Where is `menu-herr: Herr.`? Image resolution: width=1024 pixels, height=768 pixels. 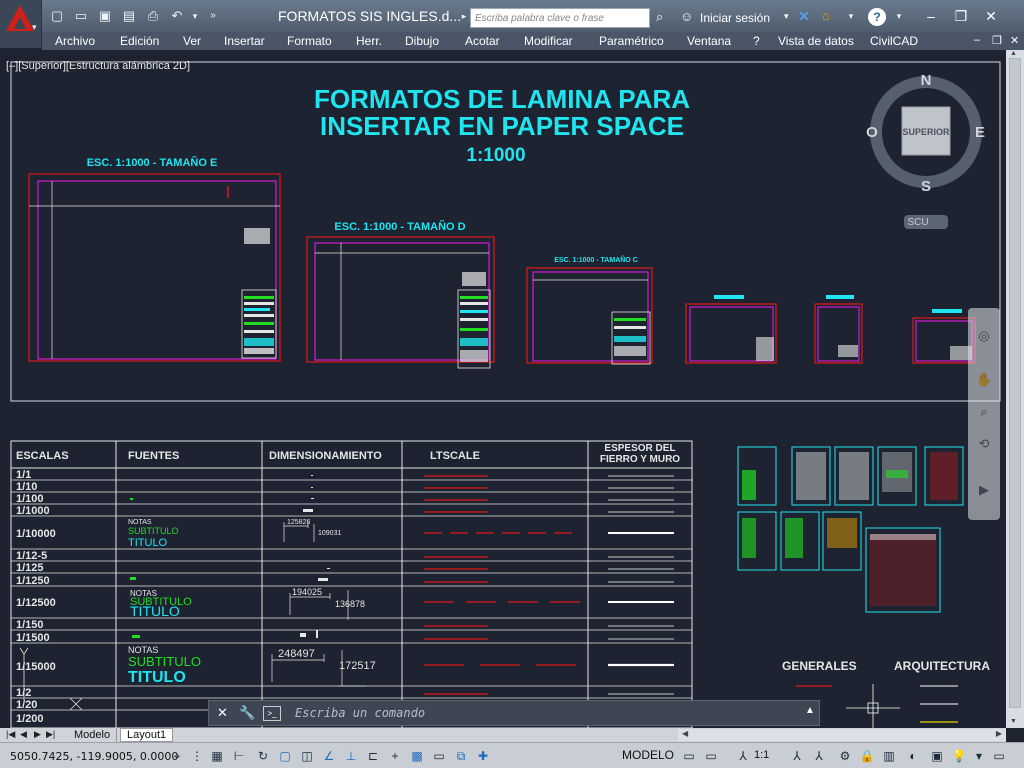 menu-herr: Herr. is located at coordinates (369, 41).